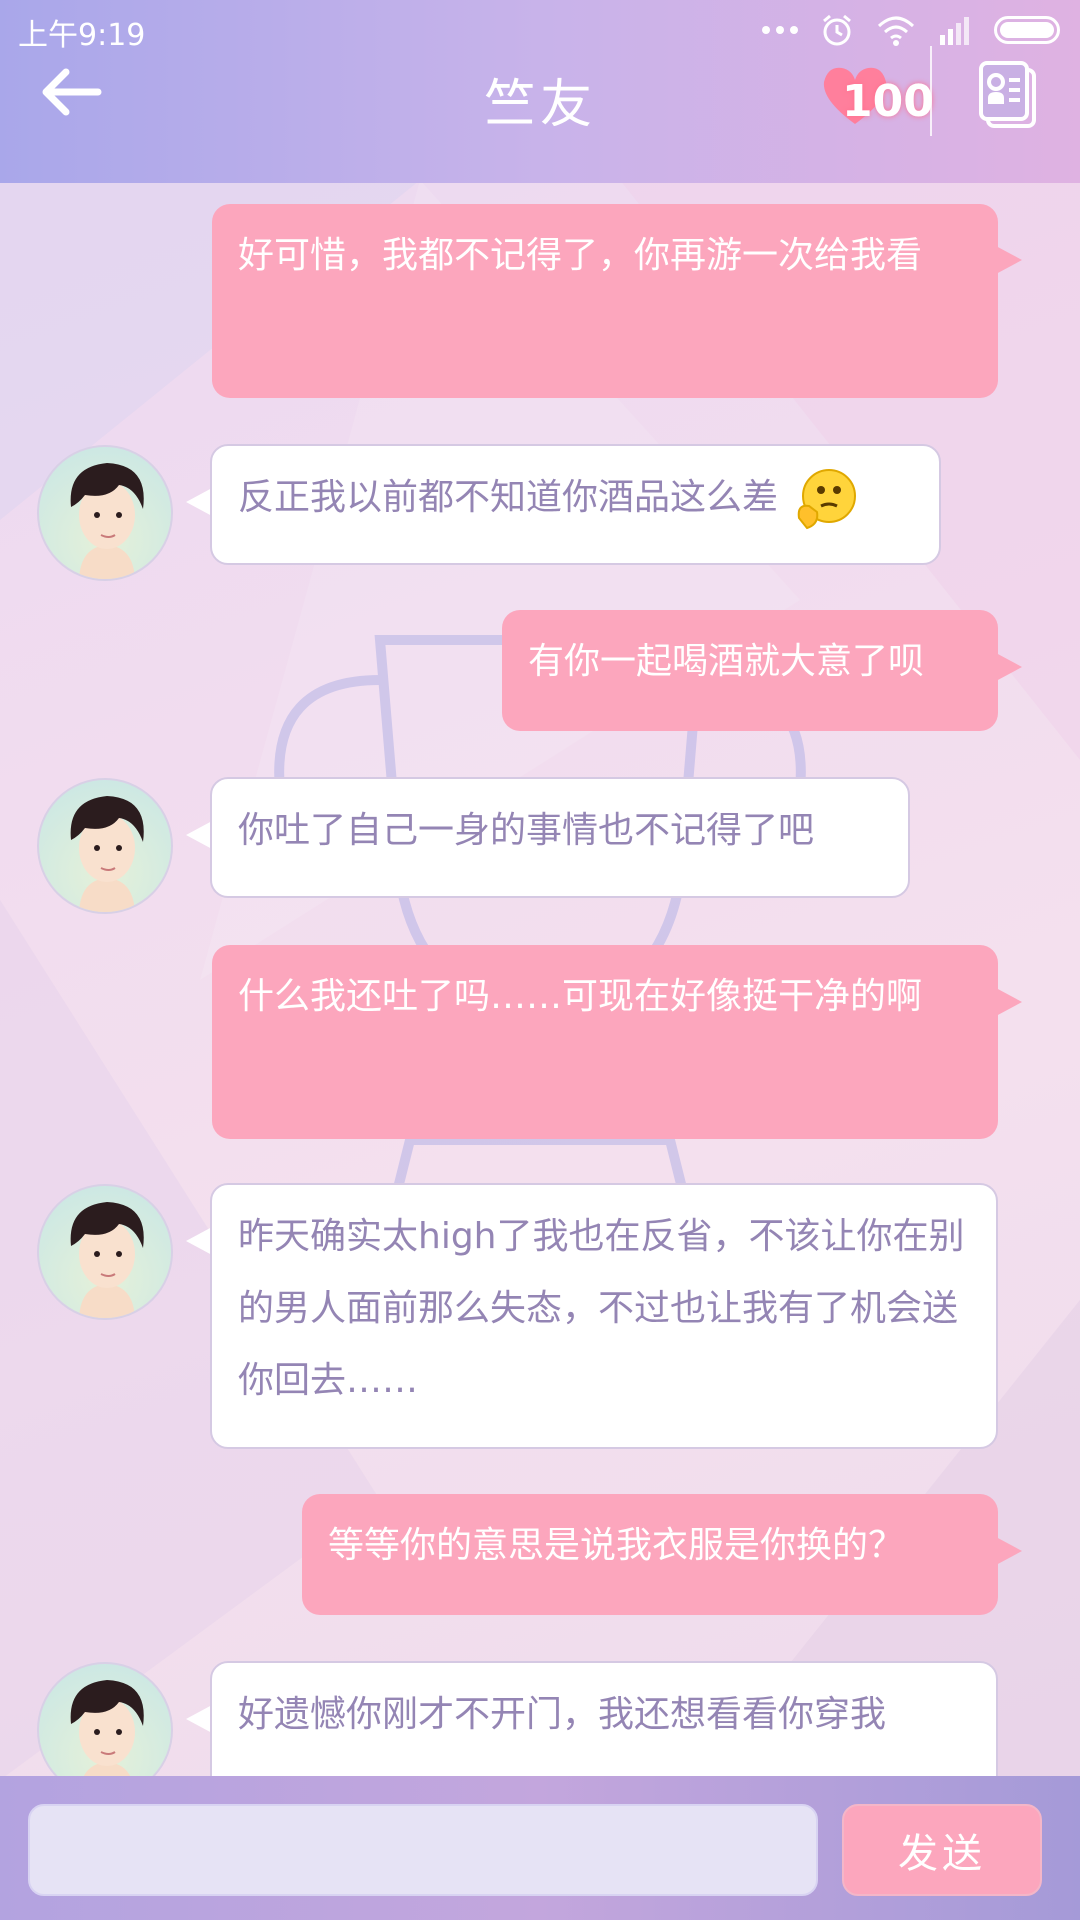  I want to click on message-input, so click(423, 1850).